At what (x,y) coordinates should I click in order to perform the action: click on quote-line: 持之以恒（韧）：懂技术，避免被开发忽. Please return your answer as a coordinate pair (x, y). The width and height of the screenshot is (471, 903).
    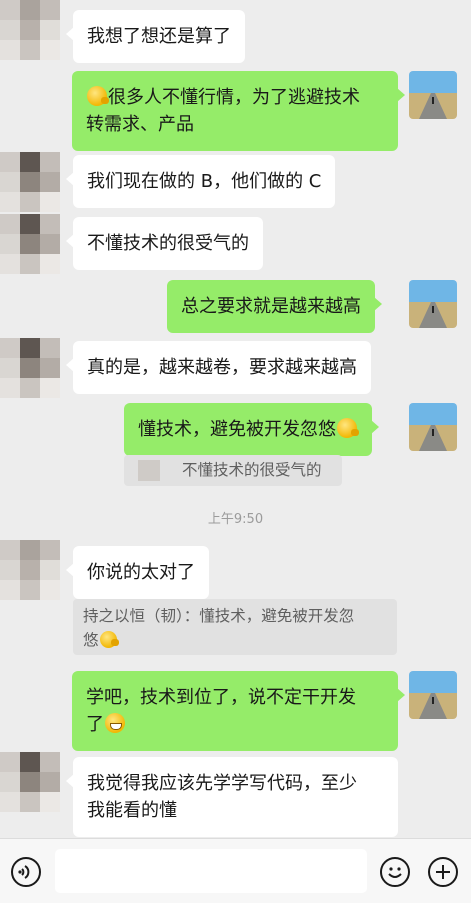
    Looking at the image, I should click on (219, 616).